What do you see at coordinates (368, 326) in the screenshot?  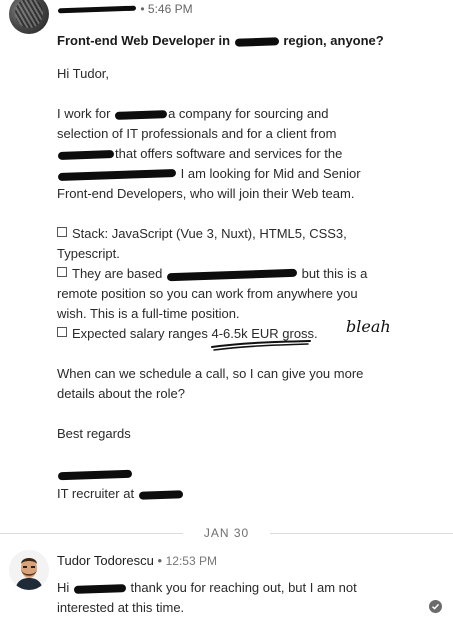 I see `handwritten-note: bleah` at bounding box center [368, 326].